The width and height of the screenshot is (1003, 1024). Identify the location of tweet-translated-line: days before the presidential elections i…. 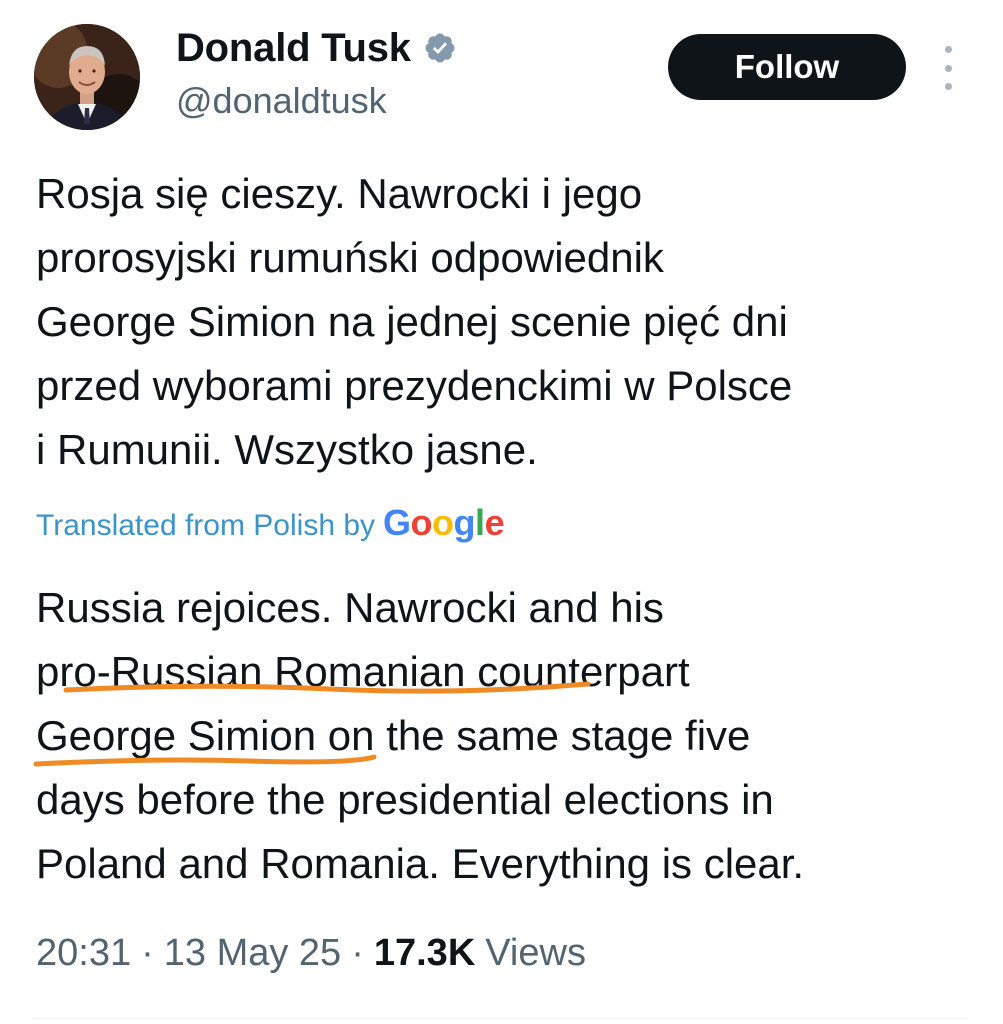
(405, 799).